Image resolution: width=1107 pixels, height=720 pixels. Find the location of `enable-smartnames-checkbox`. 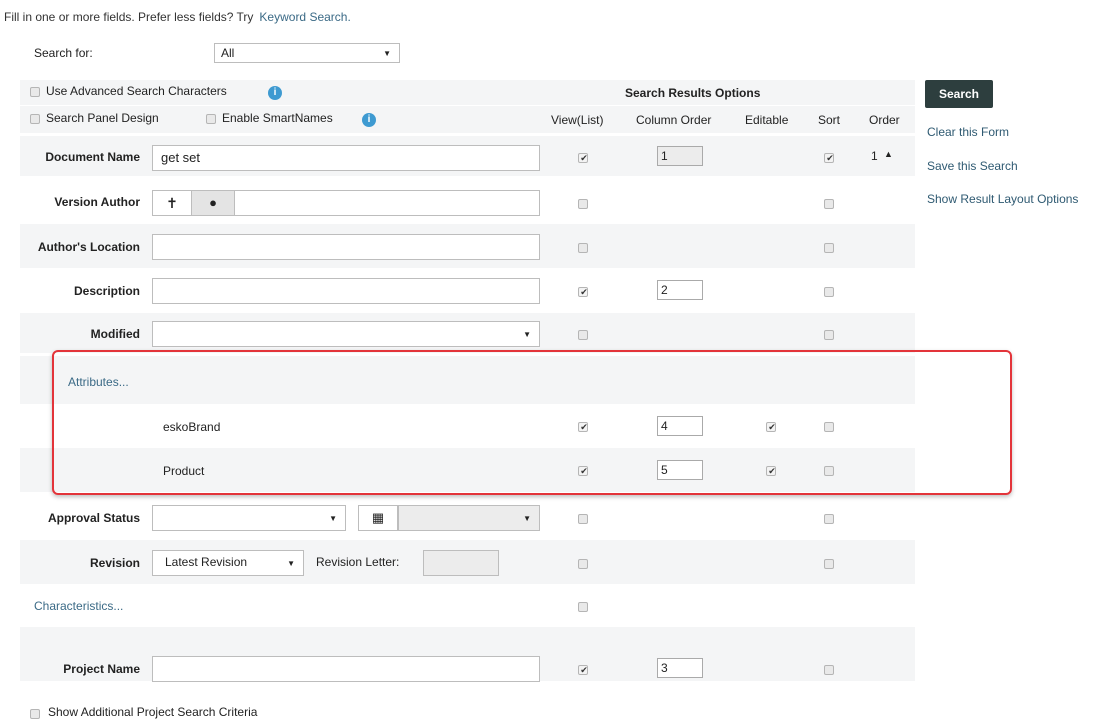

enable-smartnames-checkbox is located at coordinates (211, 119).